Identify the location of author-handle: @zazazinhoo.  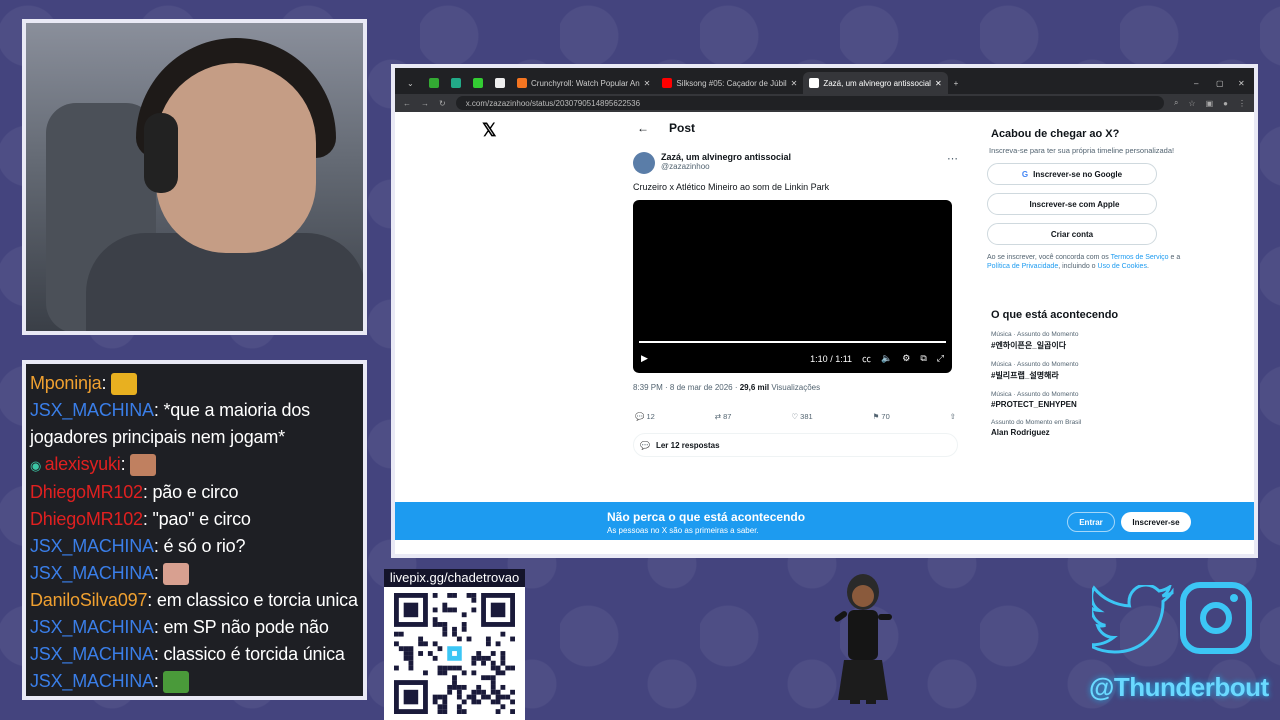
(726, 166).